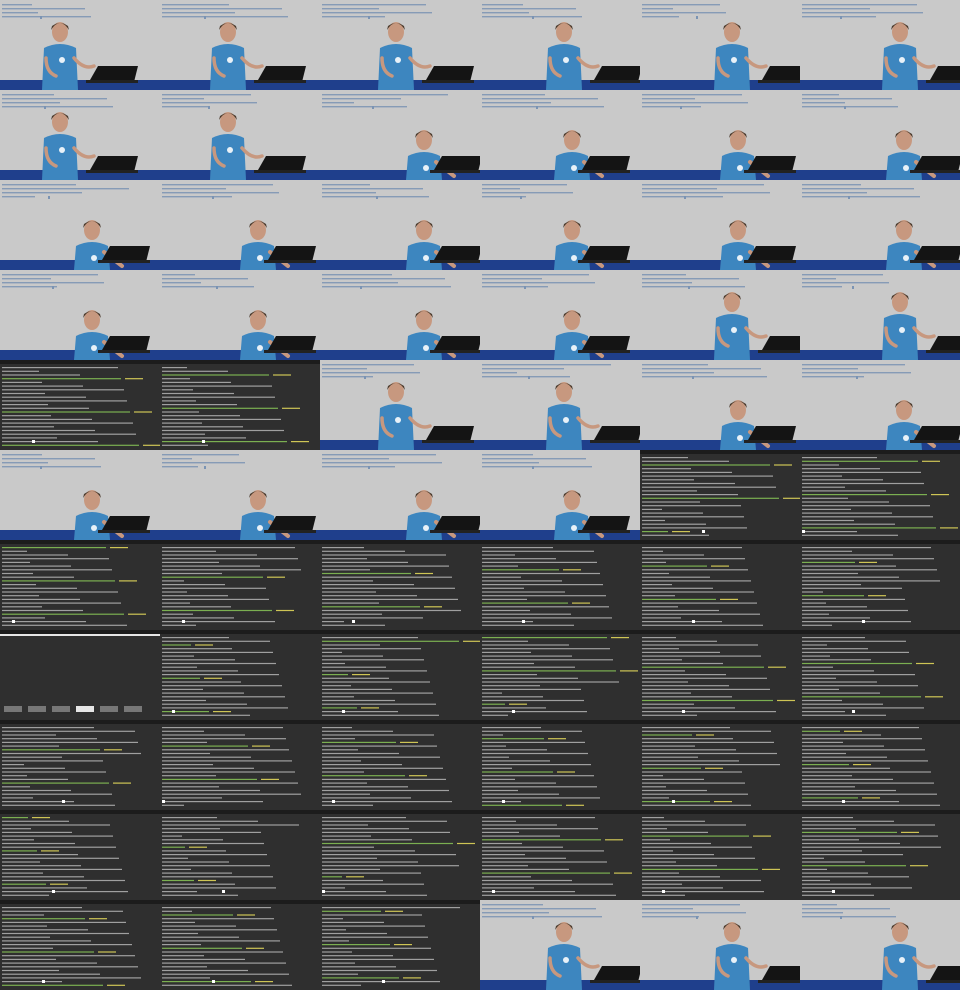  Describe the element at coordinates (109, 709) in the screenshot. I see `menu-option` at that location.